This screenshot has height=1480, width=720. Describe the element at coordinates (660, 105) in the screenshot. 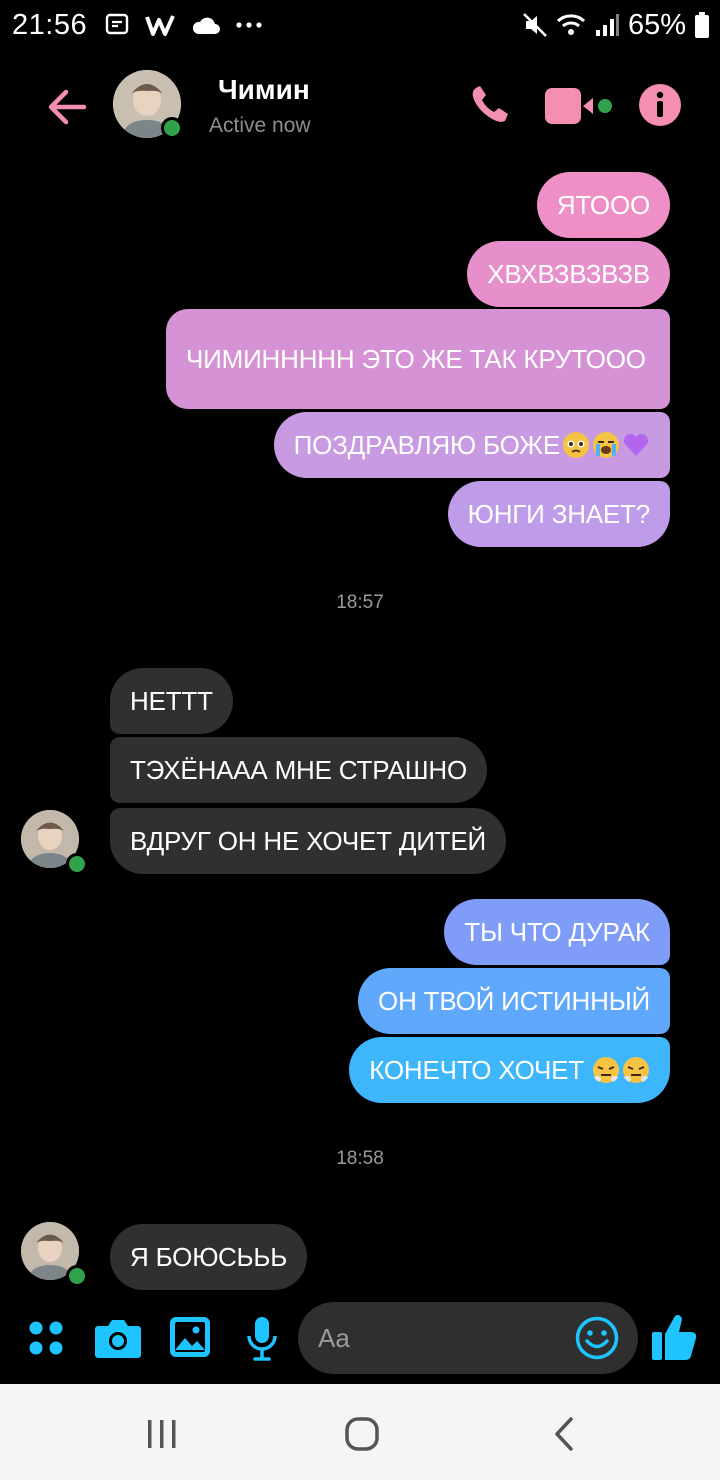

I see `info-icon` at that location.